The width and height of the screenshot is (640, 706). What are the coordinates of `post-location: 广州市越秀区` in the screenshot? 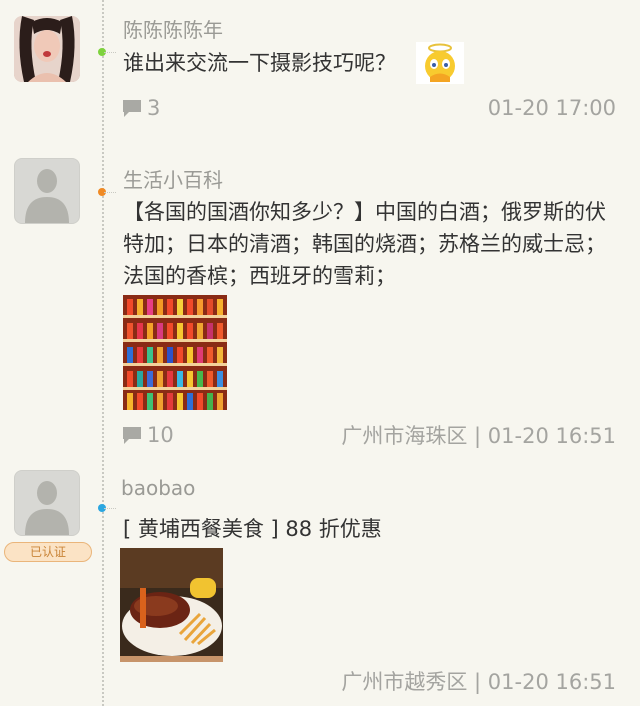 It's located at (404, 682).